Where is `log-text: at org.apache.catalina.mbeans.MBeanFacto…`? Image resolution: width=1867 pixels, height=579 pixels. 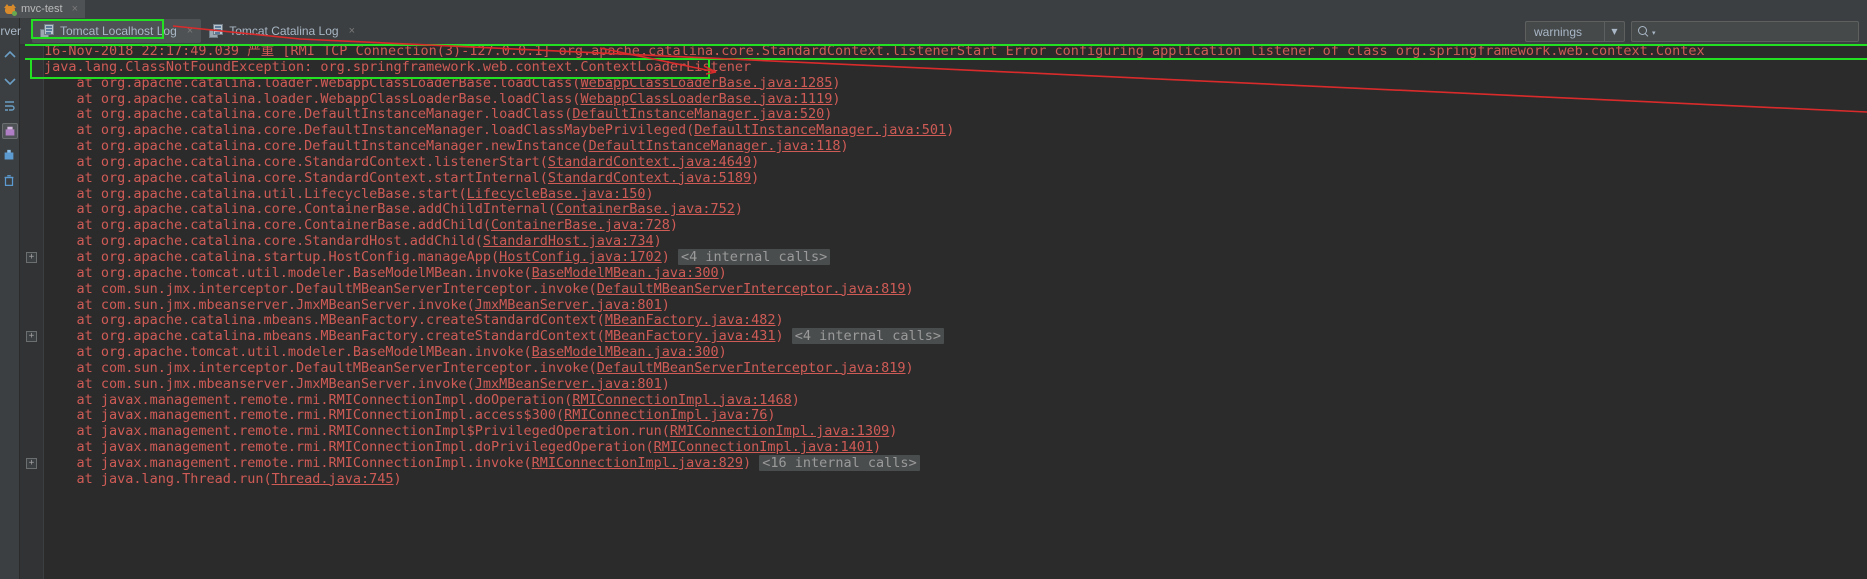
log-text: at org.apache.catalina.mbeans.MBeanFacto… is located at coordinates (324, 320).